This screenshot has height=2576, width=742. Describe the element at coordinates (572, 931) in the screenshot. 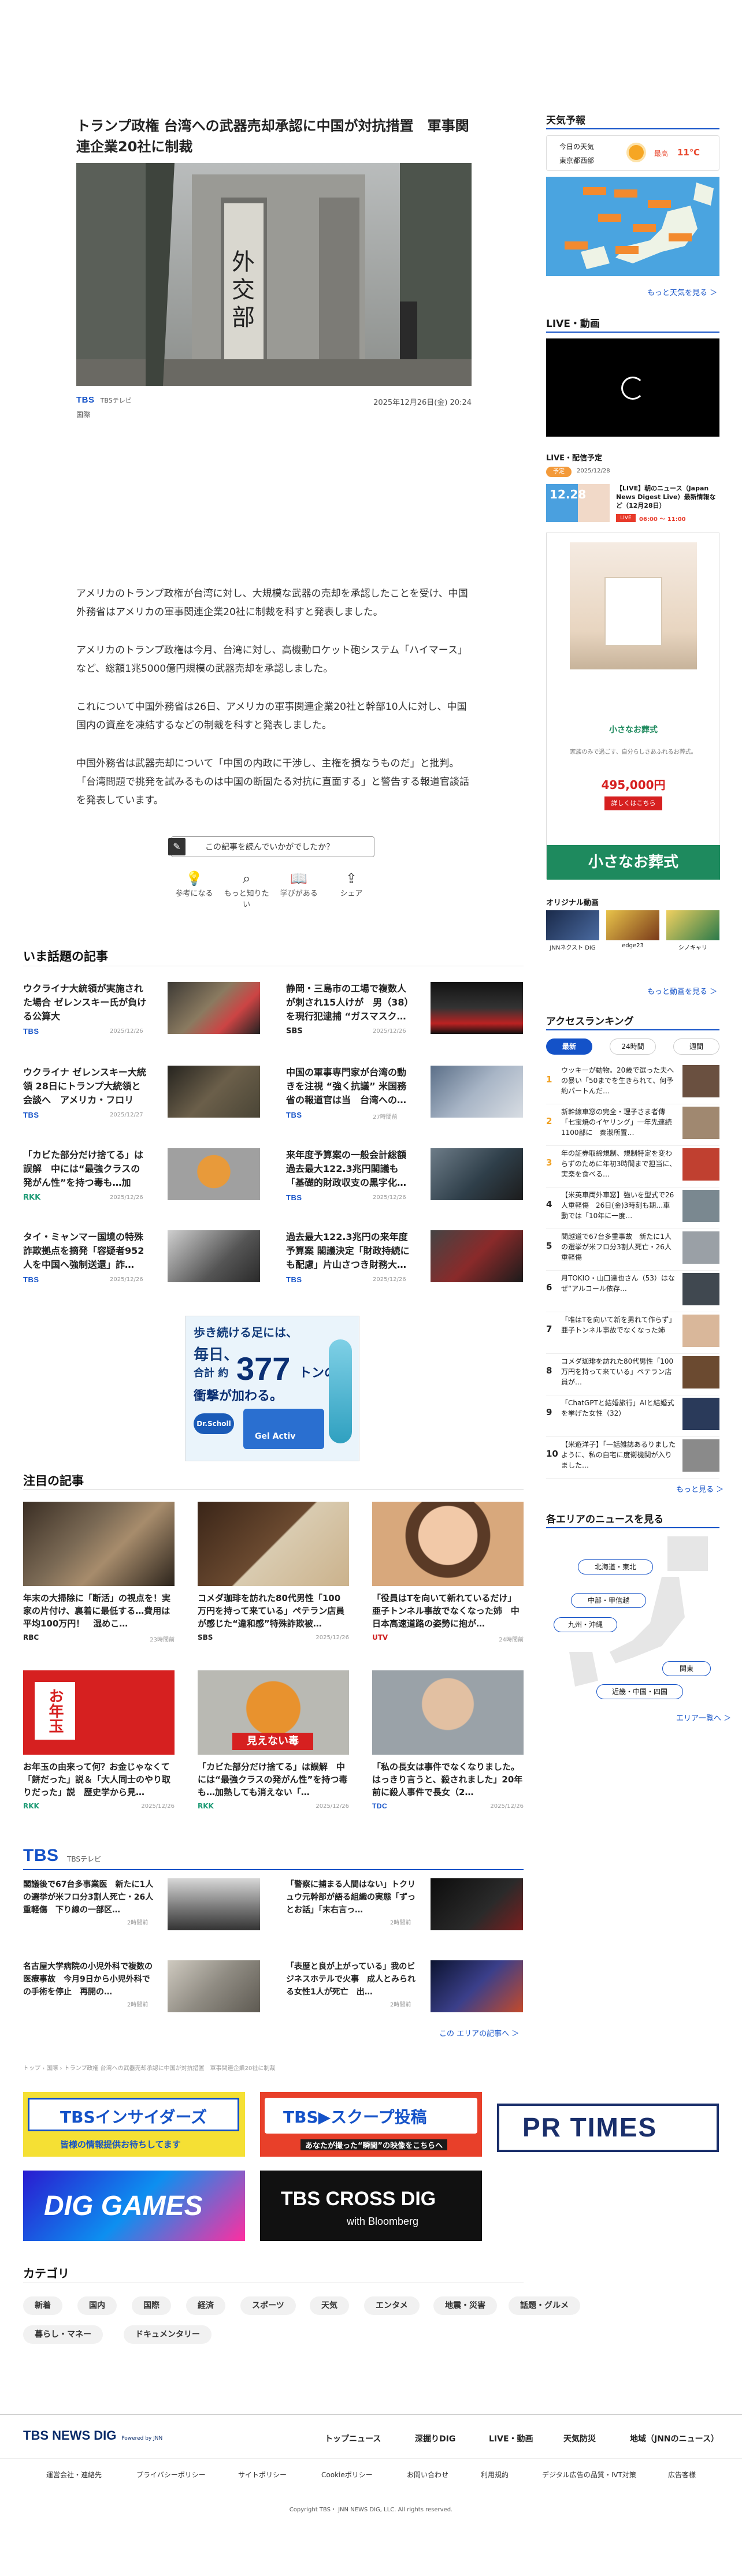

I see `original-video-item: JNNネクスト DIG` at that location.